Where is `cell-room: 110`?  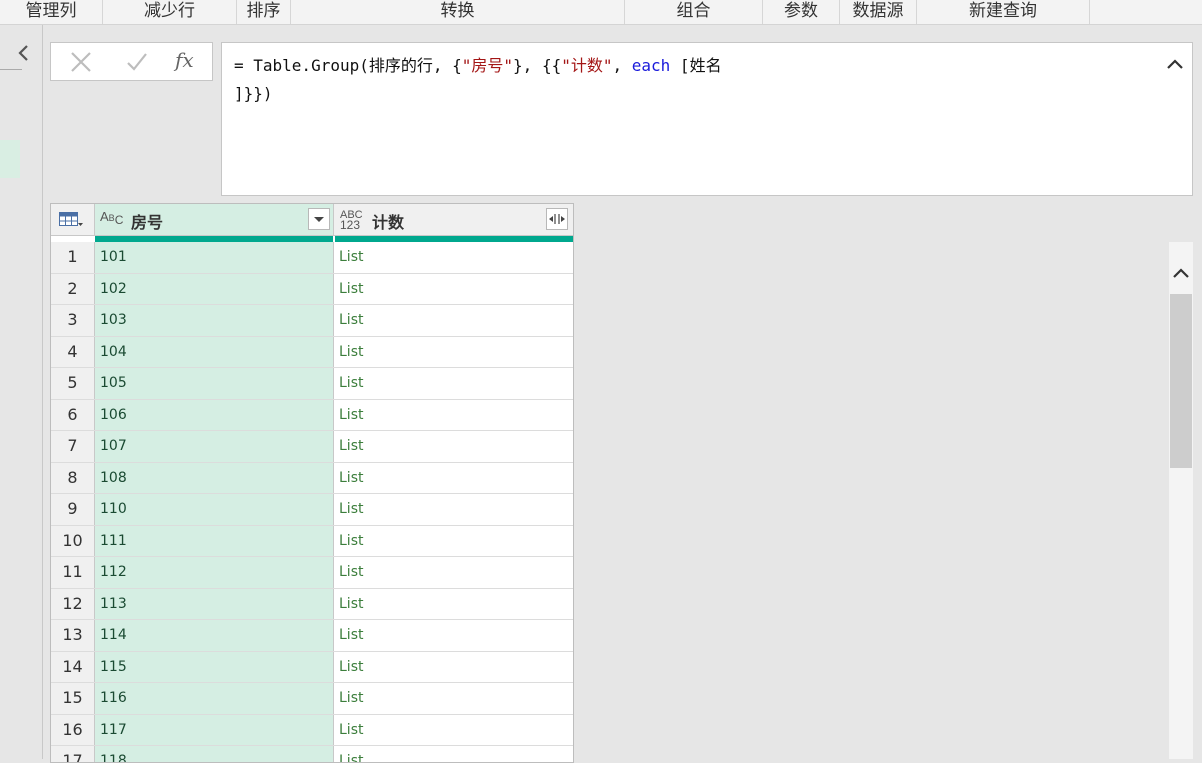
cell-room: 110 is located at coordinates (214, 509).